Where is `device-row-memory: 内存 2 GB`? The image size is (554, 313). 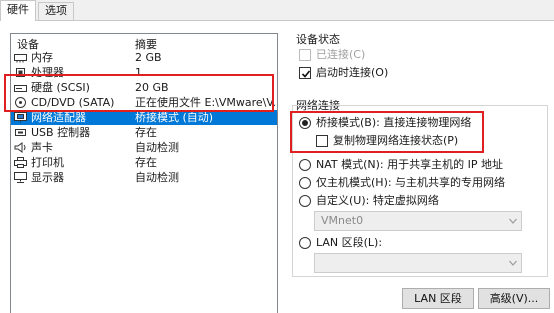
device-row-memory: 内存 2 GB is located at coordinates (144, 57).